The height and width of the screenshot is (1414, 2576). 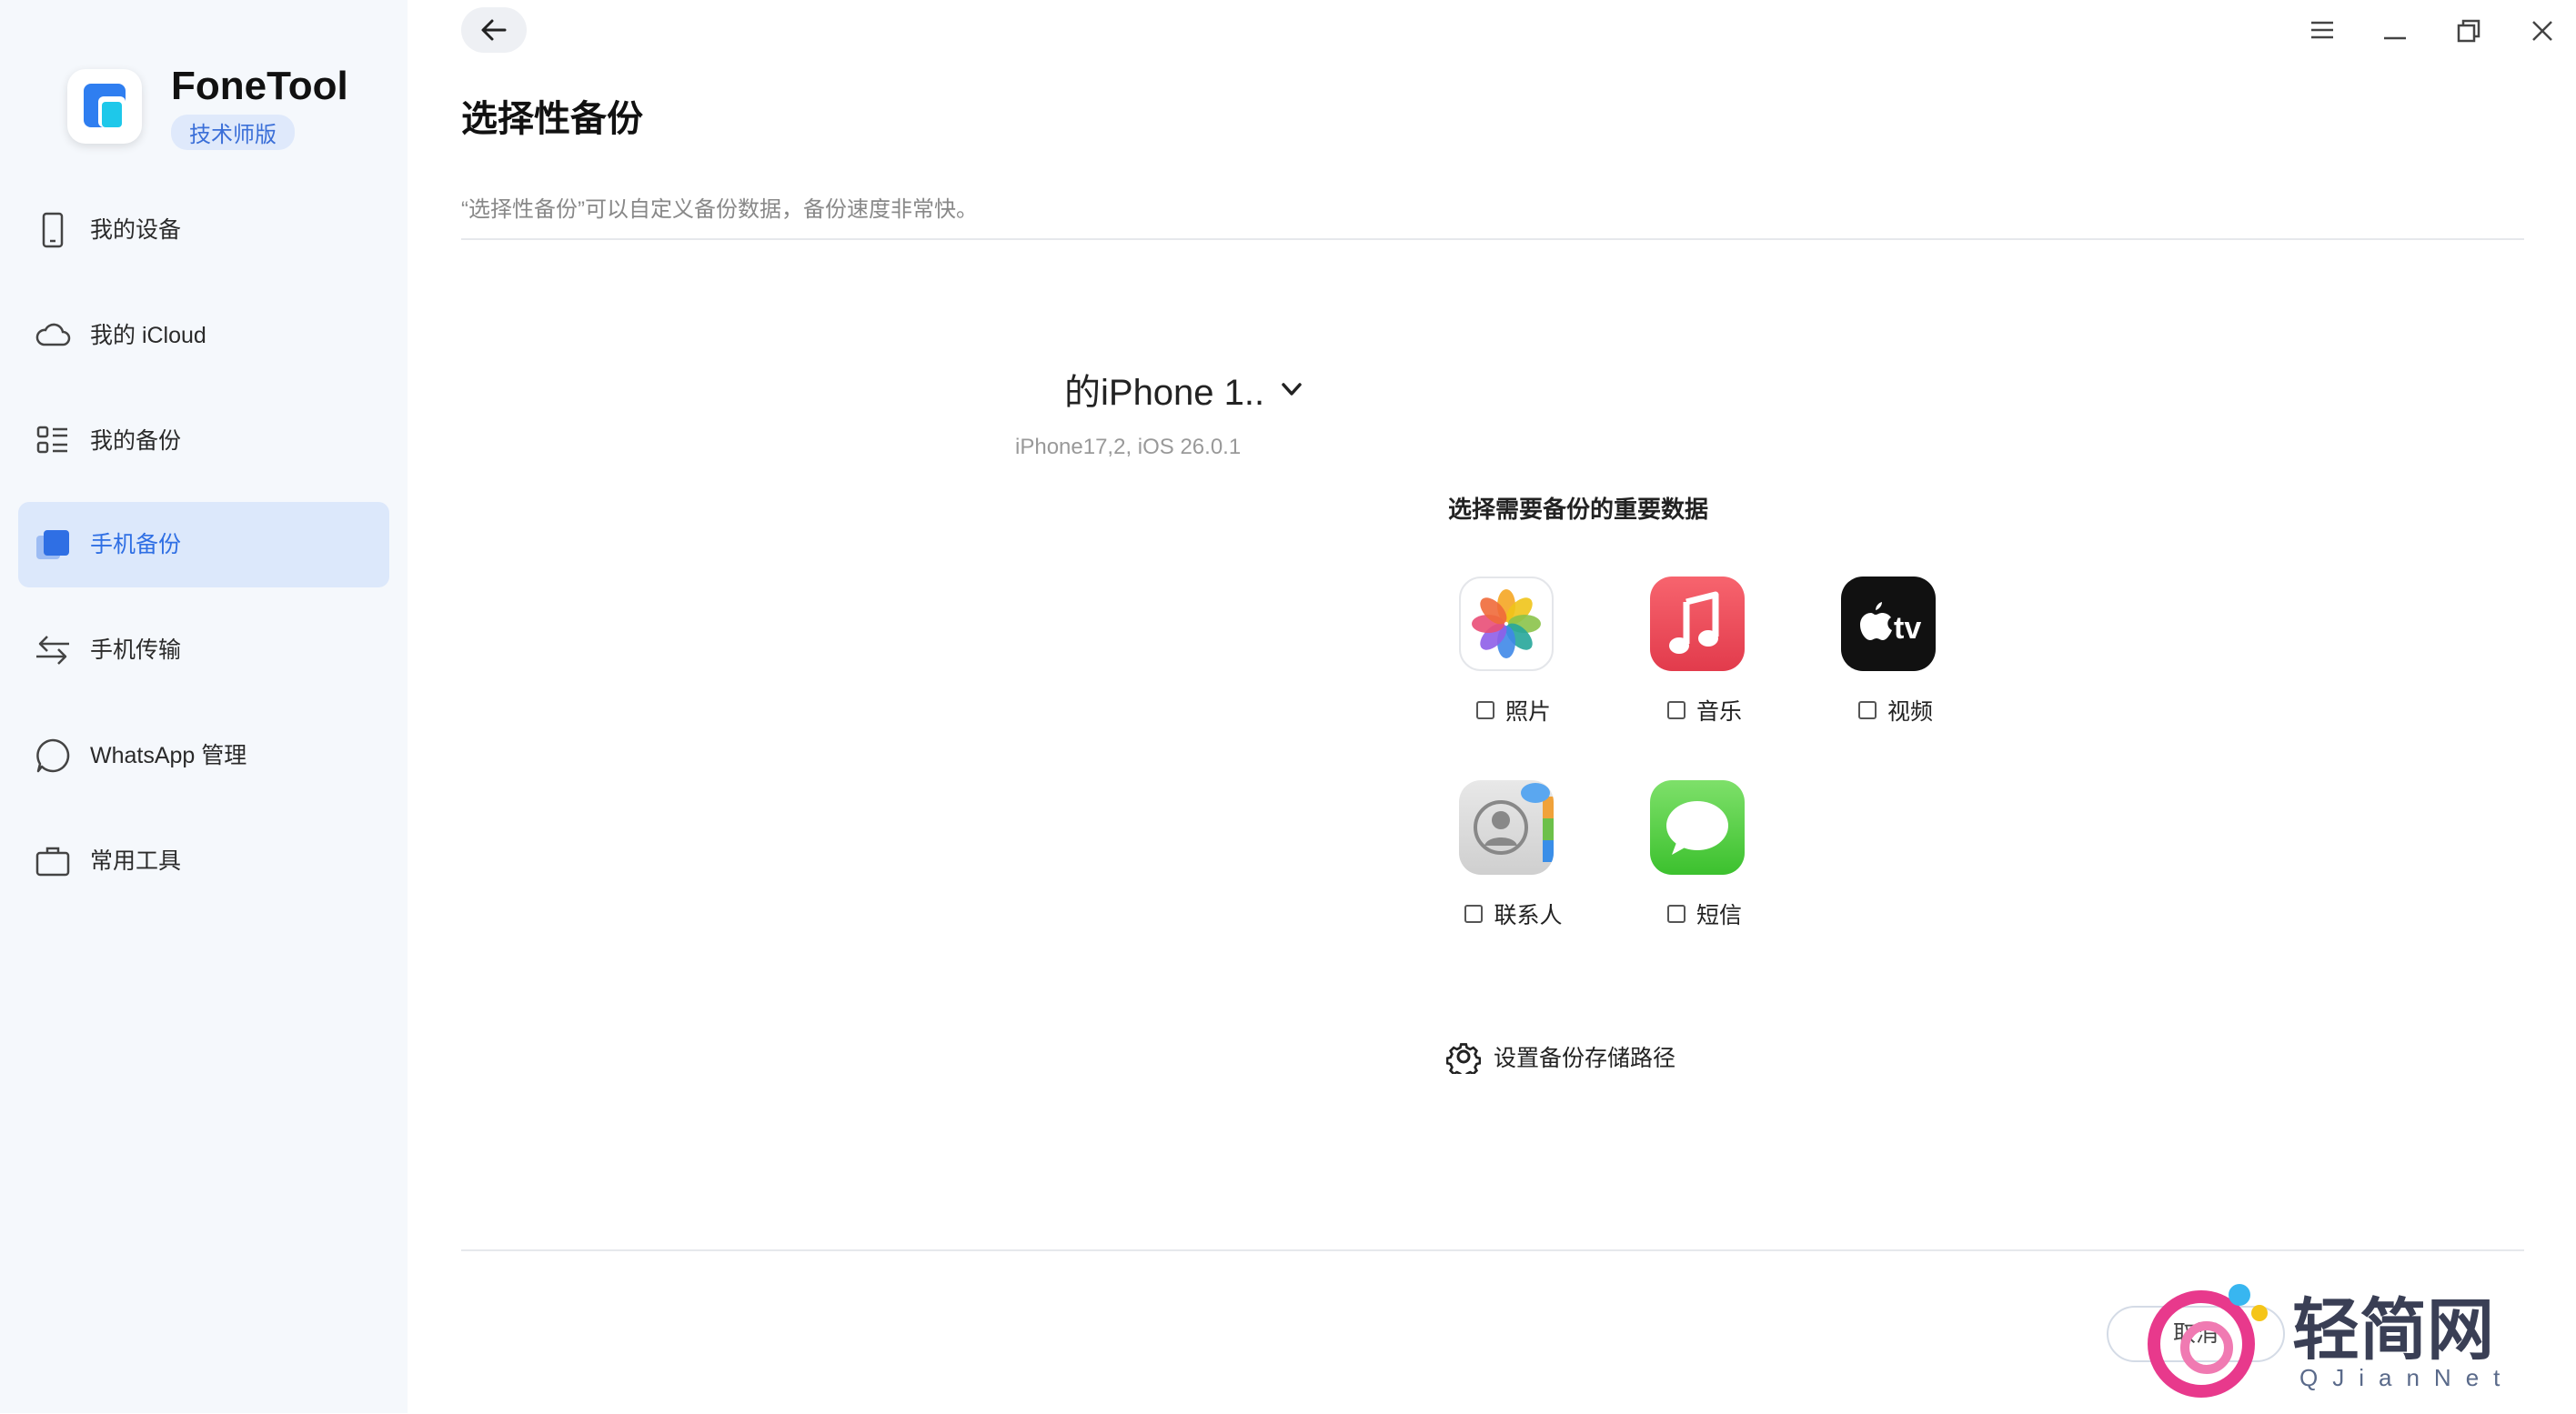 I want to click on messages-check-row: 短信, so click(x=1704, y=913).